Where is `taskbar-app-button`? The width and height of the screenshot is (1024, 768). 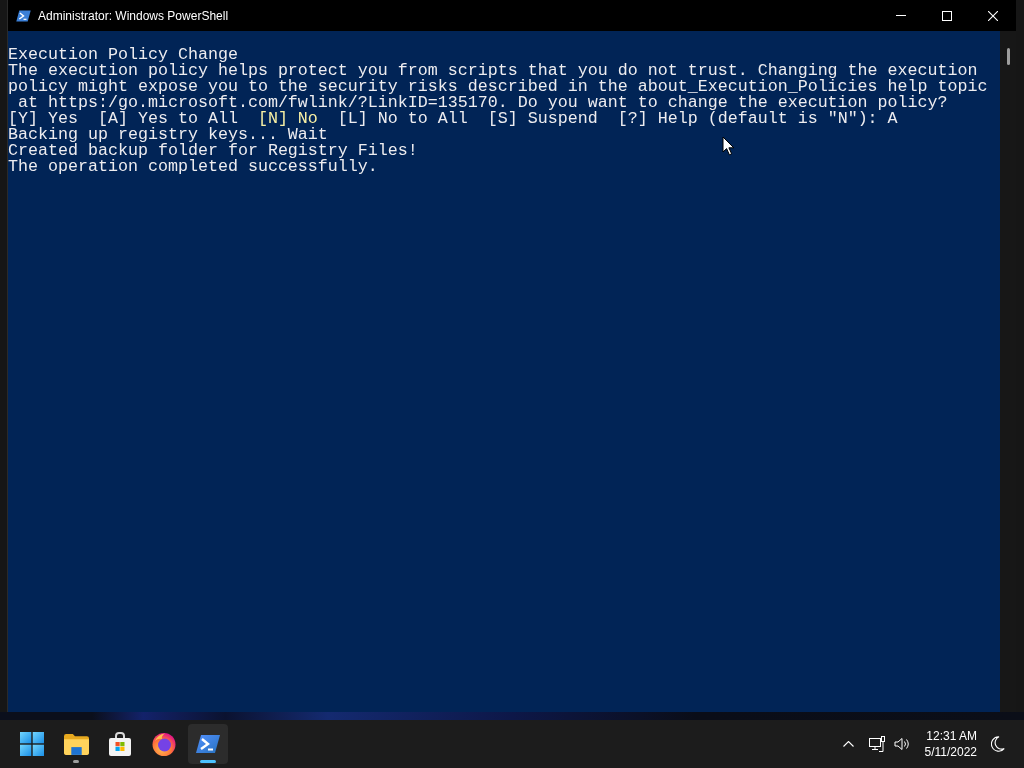 taskbar-app-button is located at coordinates (208, 744).